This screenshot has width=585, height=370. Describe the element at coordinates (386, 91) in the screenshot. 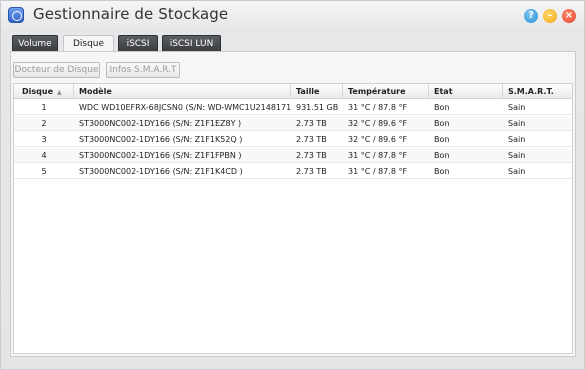

I see `column-header-temperature: Température` at that location.